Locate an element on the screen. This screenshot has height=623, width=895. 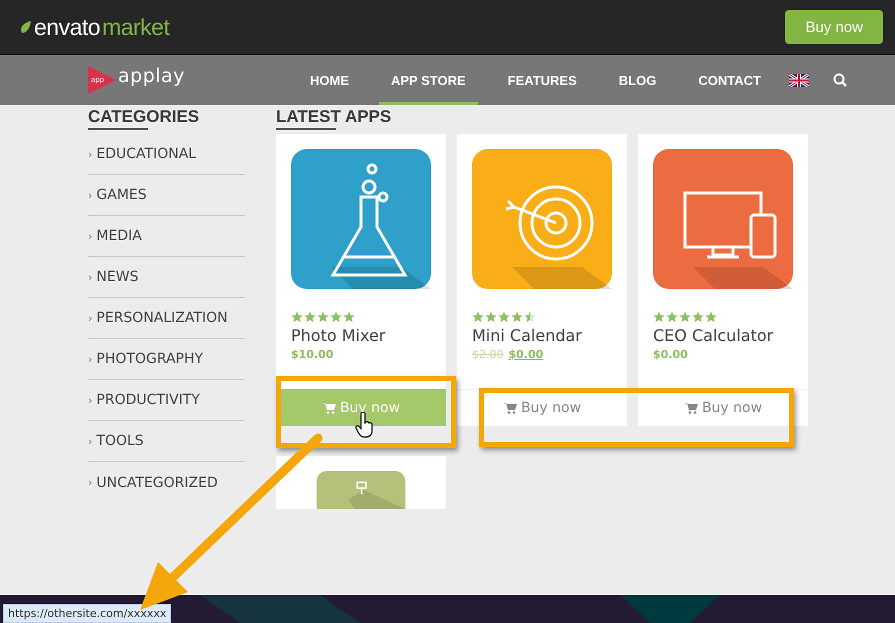
nav-link: BLOG is located at coordinates (637, 80).